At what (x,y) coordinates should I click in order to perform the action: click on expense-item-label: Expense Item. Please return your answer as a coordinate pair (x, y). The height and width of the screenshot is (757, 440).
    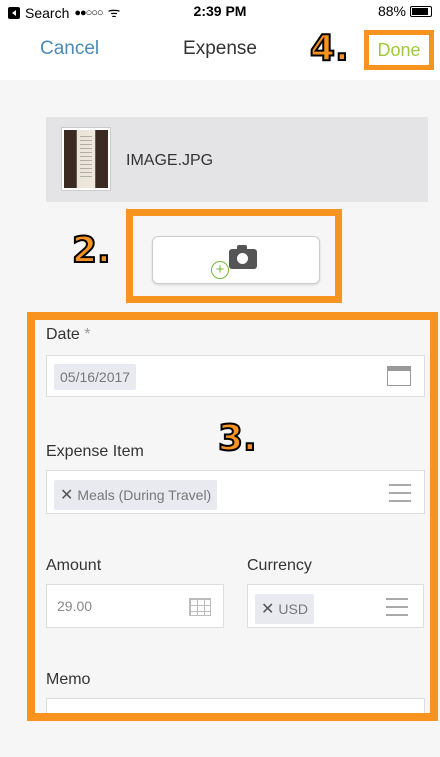
    Looking at the image, I should click on (95, 451).